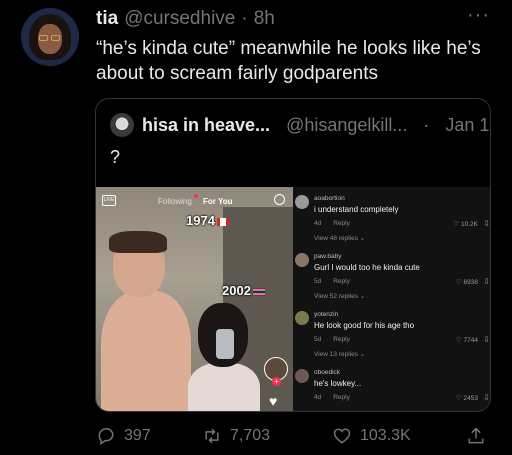 The image size is (512, 455). Describe the element at coordinates (478, 15) in the screenshot. I see `more-options-icon: ···` at that location.